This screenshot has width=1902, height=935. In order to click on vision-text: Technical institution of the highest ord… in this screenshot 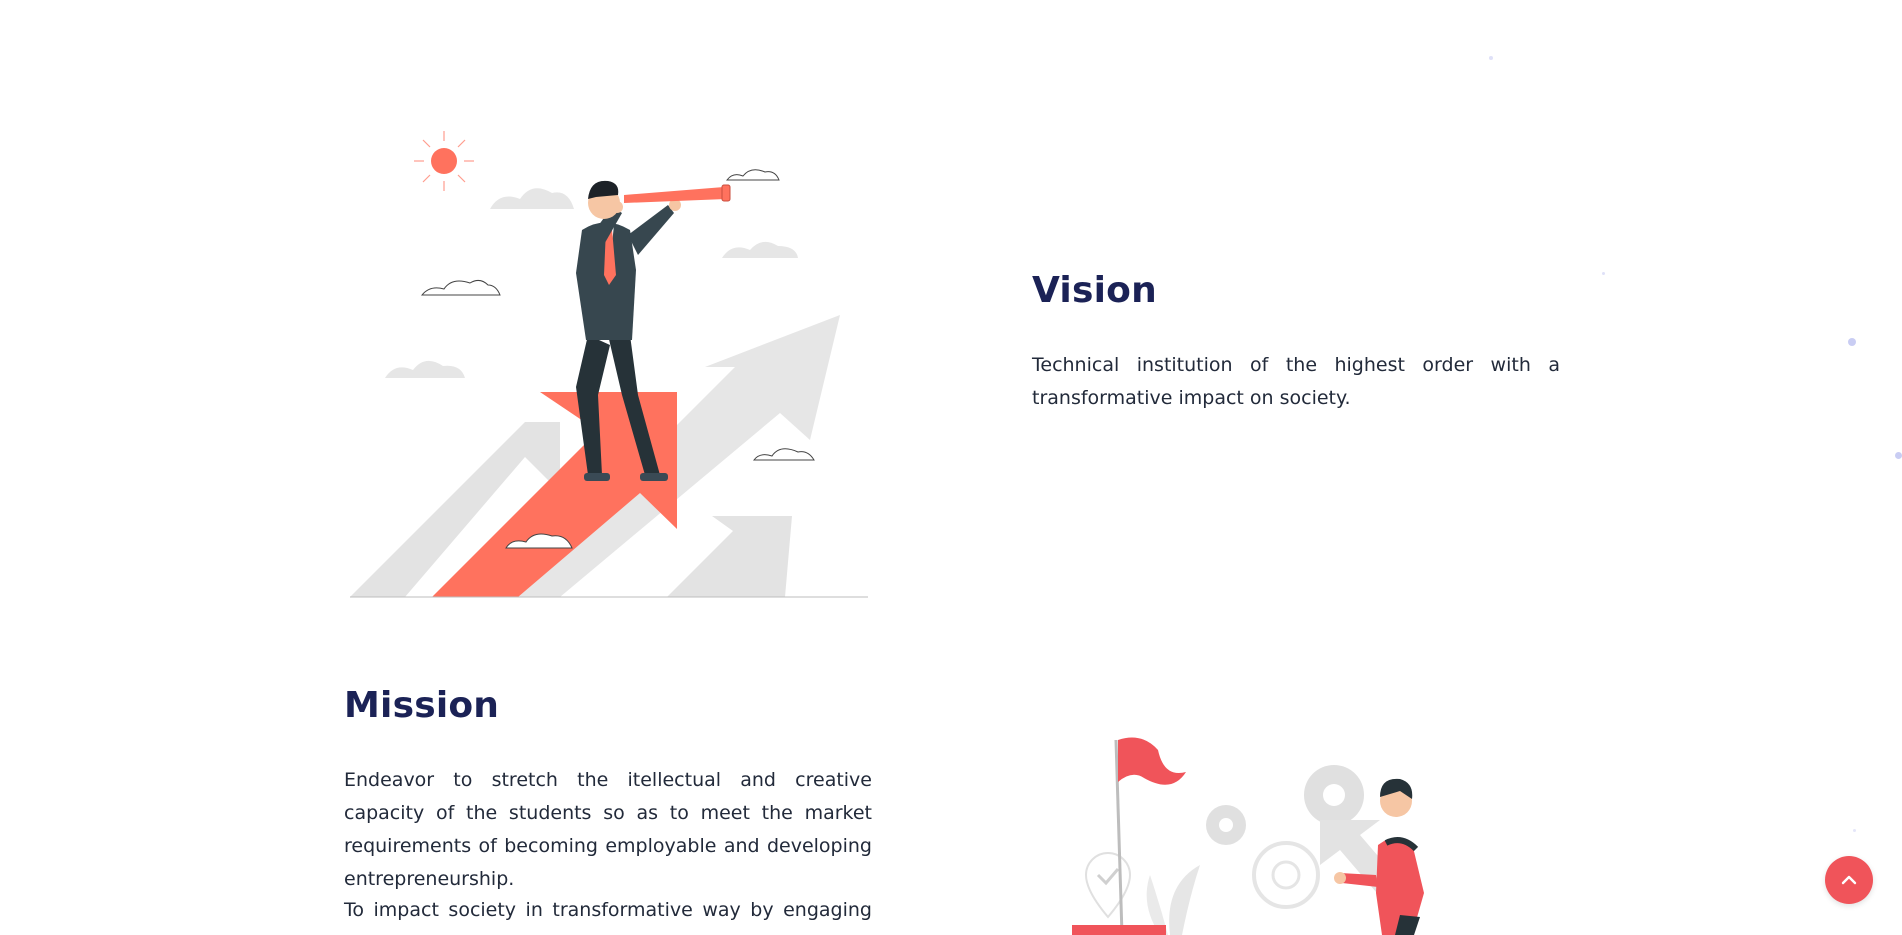, I will do `click(1296, 381)`.